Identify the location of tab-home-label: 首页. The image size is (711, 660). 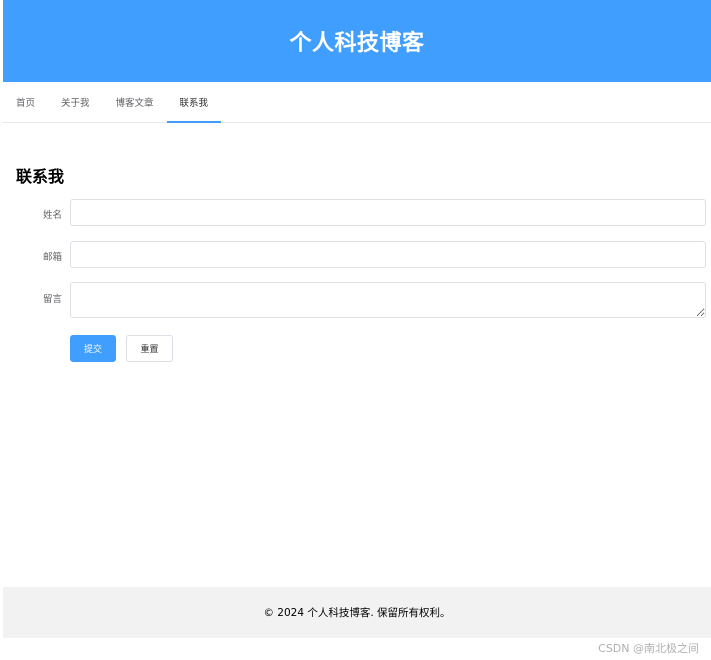
(26, 103).